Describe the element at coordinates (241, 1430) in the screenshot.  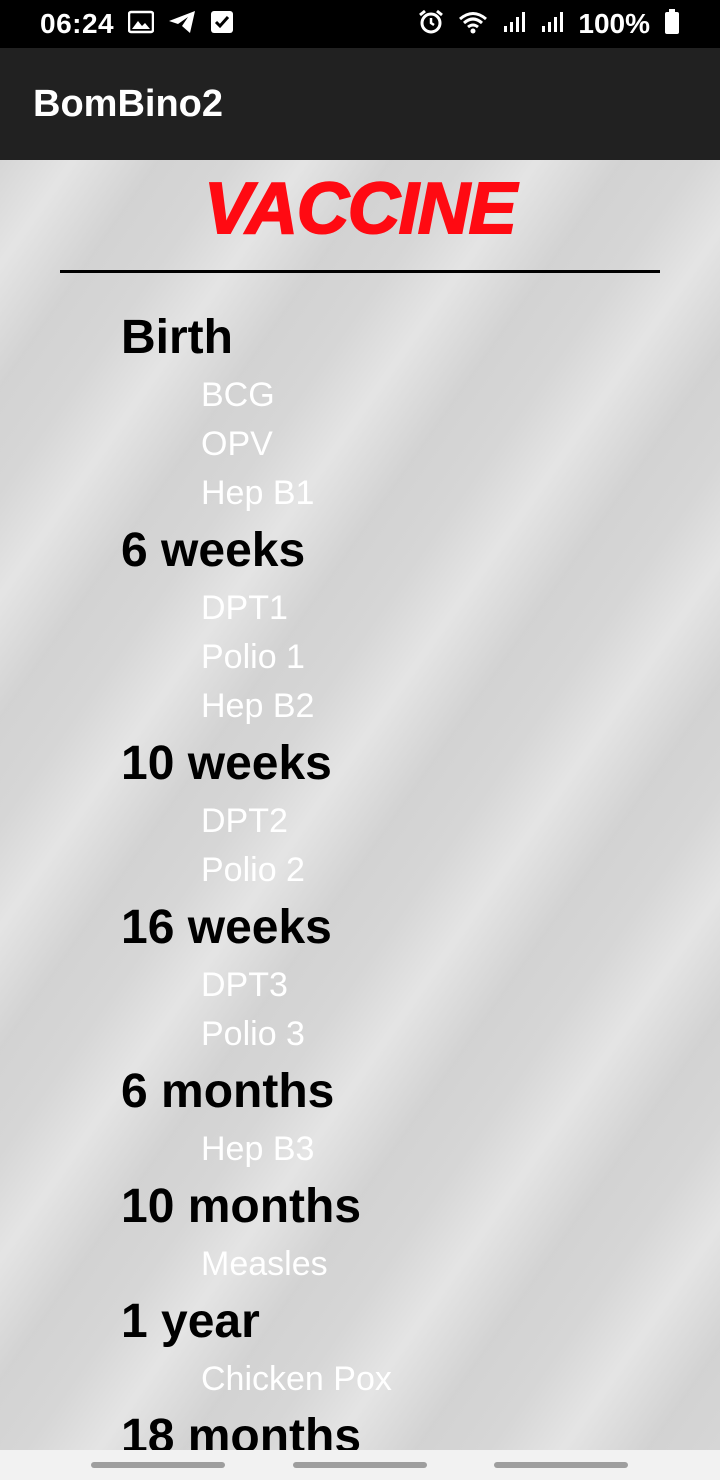
I see `age-group-title: 18 months` at that location.